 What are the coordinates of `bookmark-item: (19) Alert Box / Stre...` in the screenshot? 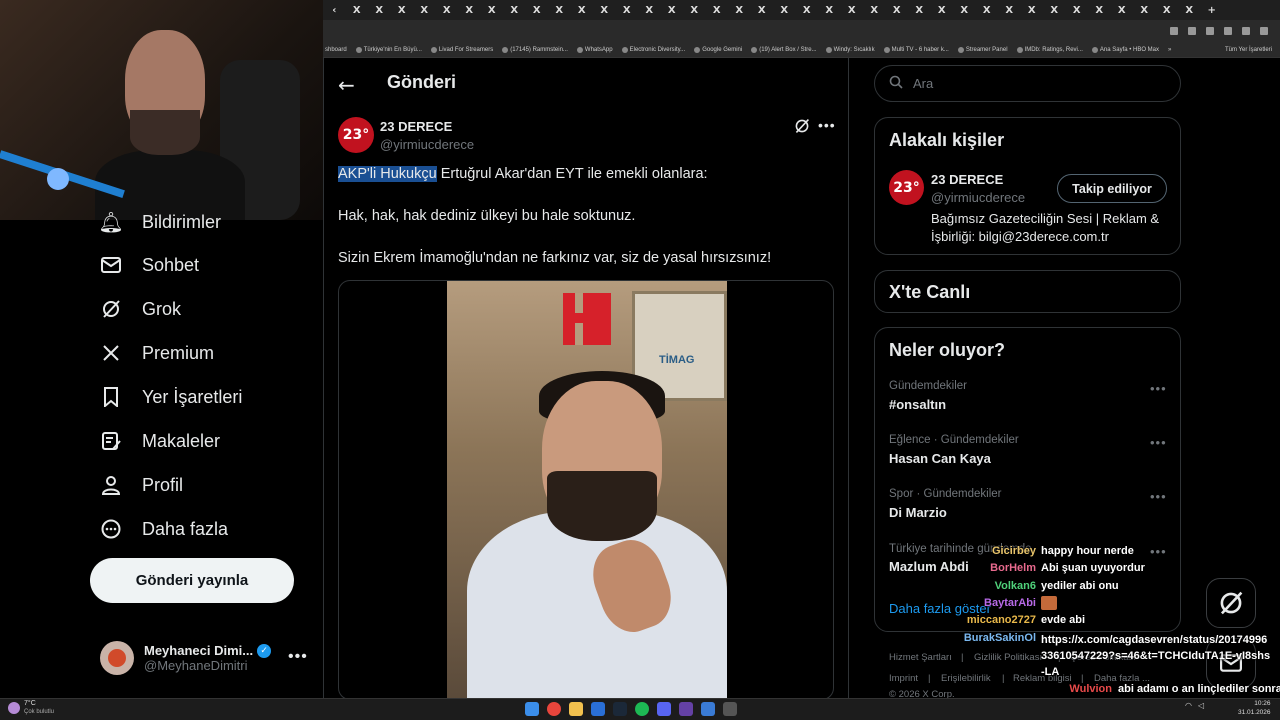 It's located at (784, 49).